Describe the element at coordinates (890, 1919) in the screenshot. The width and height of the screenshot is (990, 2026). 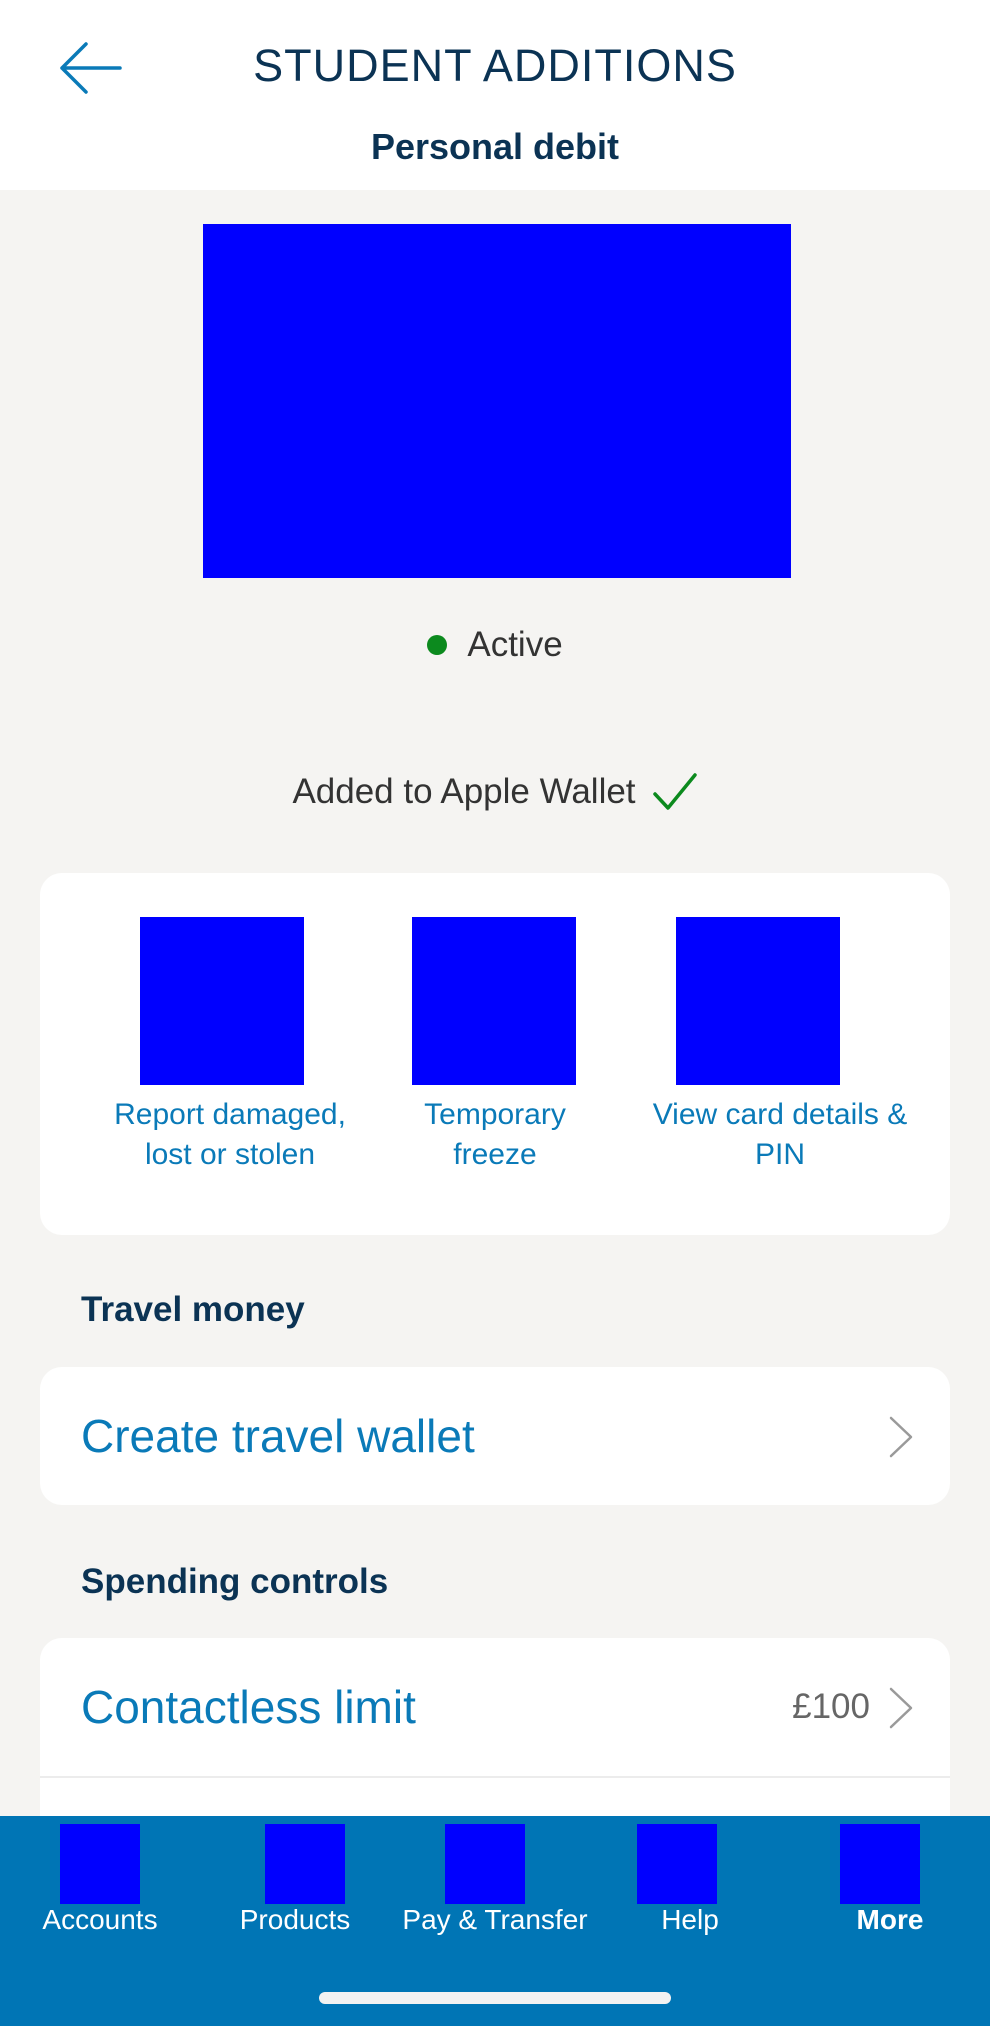
I see `tab-more-label: More` at that location.